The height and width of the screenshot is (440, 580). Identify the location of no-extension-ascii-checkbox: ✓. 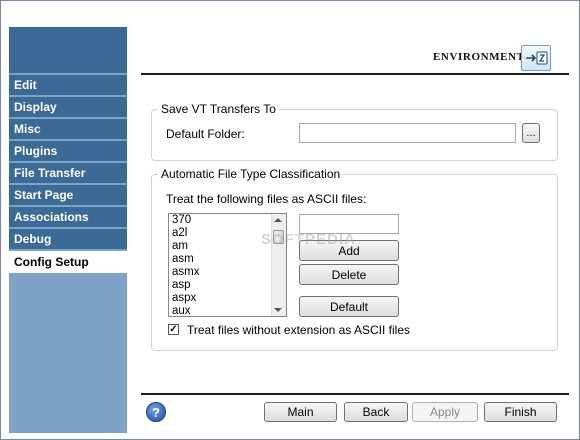
(173, 329).